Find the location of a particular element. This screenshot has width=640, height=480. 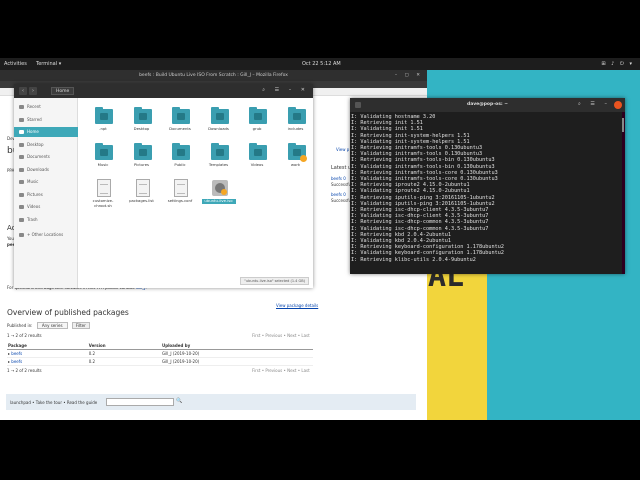

window-controls: – ▢ ✕ is located at coordinates (409, 75).